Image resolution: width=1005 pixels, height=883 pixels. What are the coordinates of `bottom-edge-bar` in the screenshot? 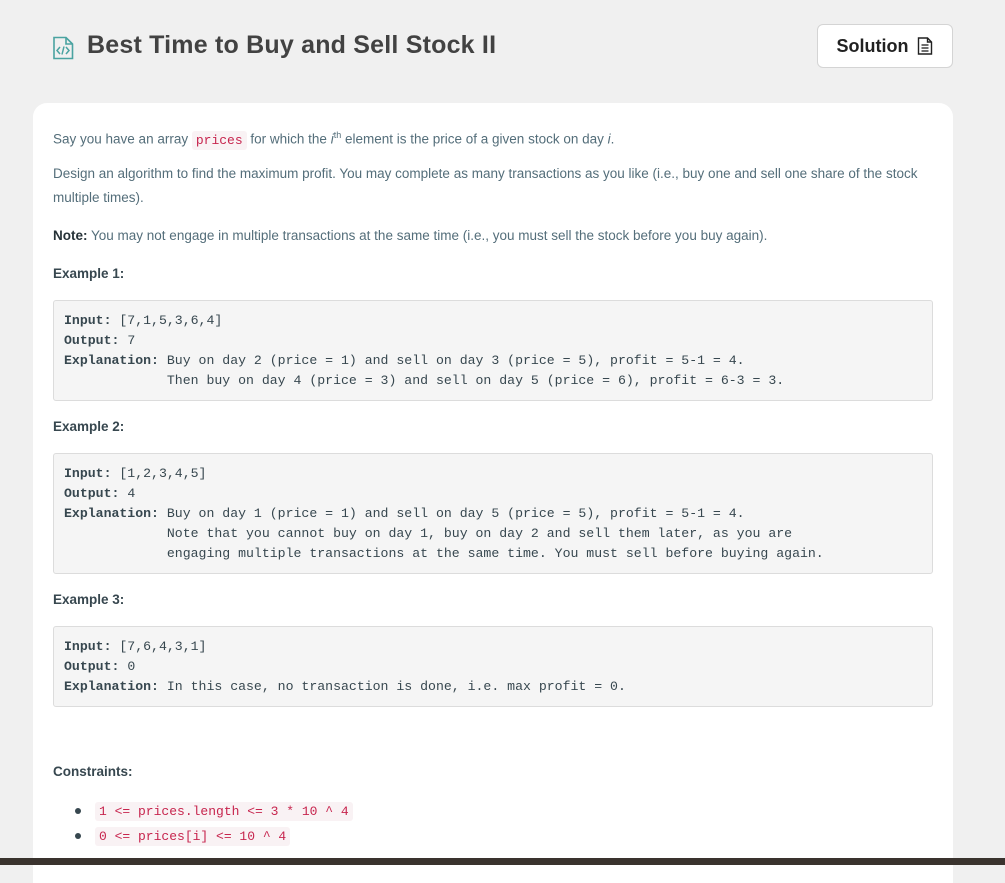 It's located at (502, 861).